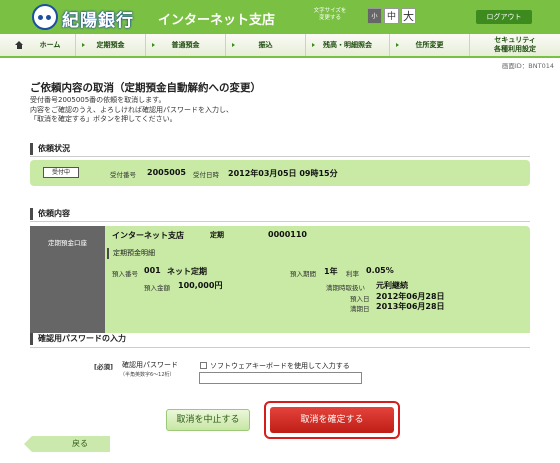 The height and width of the screenshot is (463, 560). What do you see at coordinates (152, 270) in the screenshot?
I see `deposit-no-value: 001` at bounding box center [152, 270].